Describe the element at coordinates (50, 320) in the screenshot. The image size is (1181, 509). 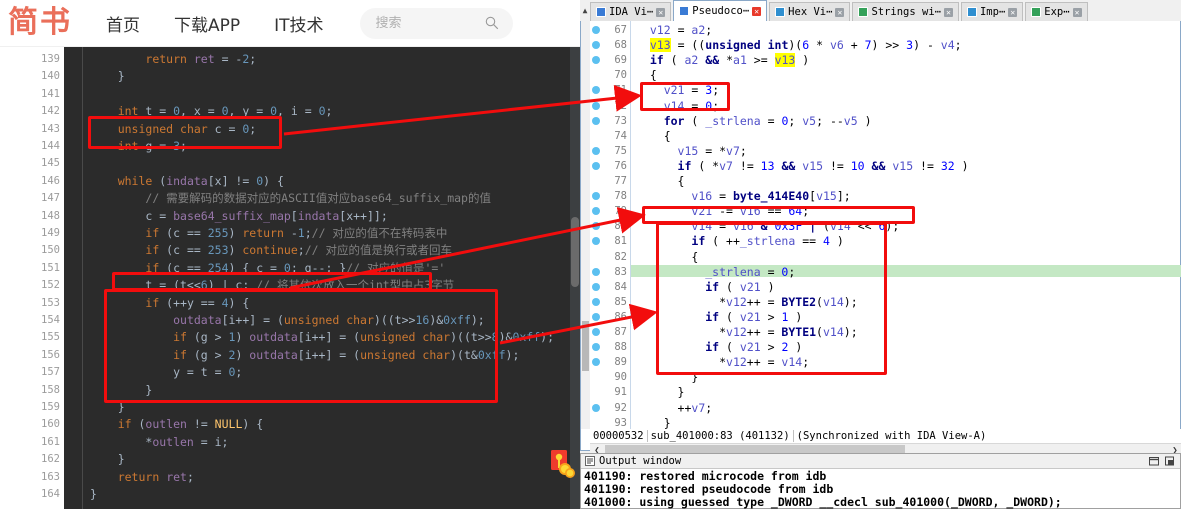
I see `code-line-number-154: 154` at that location.